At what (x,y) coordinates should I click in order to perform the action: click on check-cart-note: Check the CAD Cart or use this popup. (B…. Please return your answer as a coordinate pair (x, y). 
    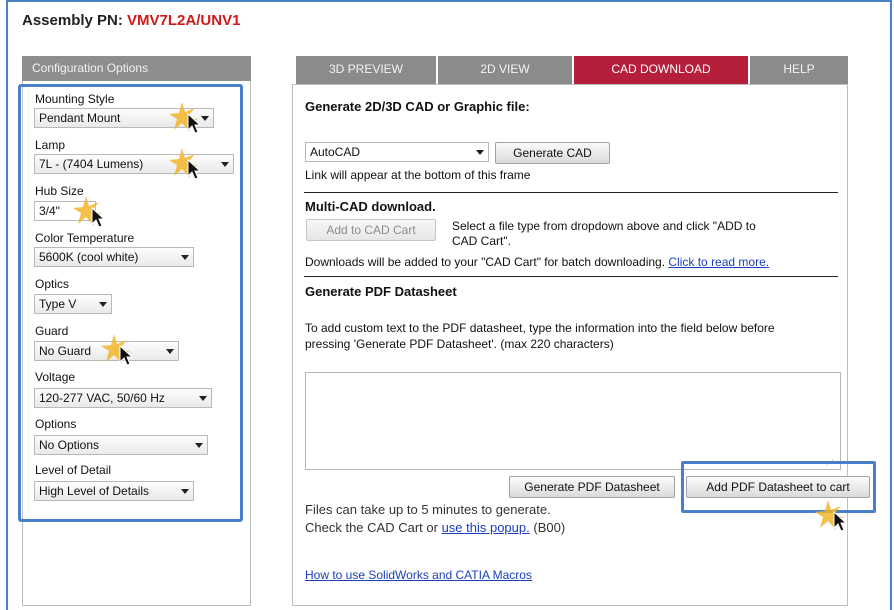
    Looking at the image, I should click on (435, 527).